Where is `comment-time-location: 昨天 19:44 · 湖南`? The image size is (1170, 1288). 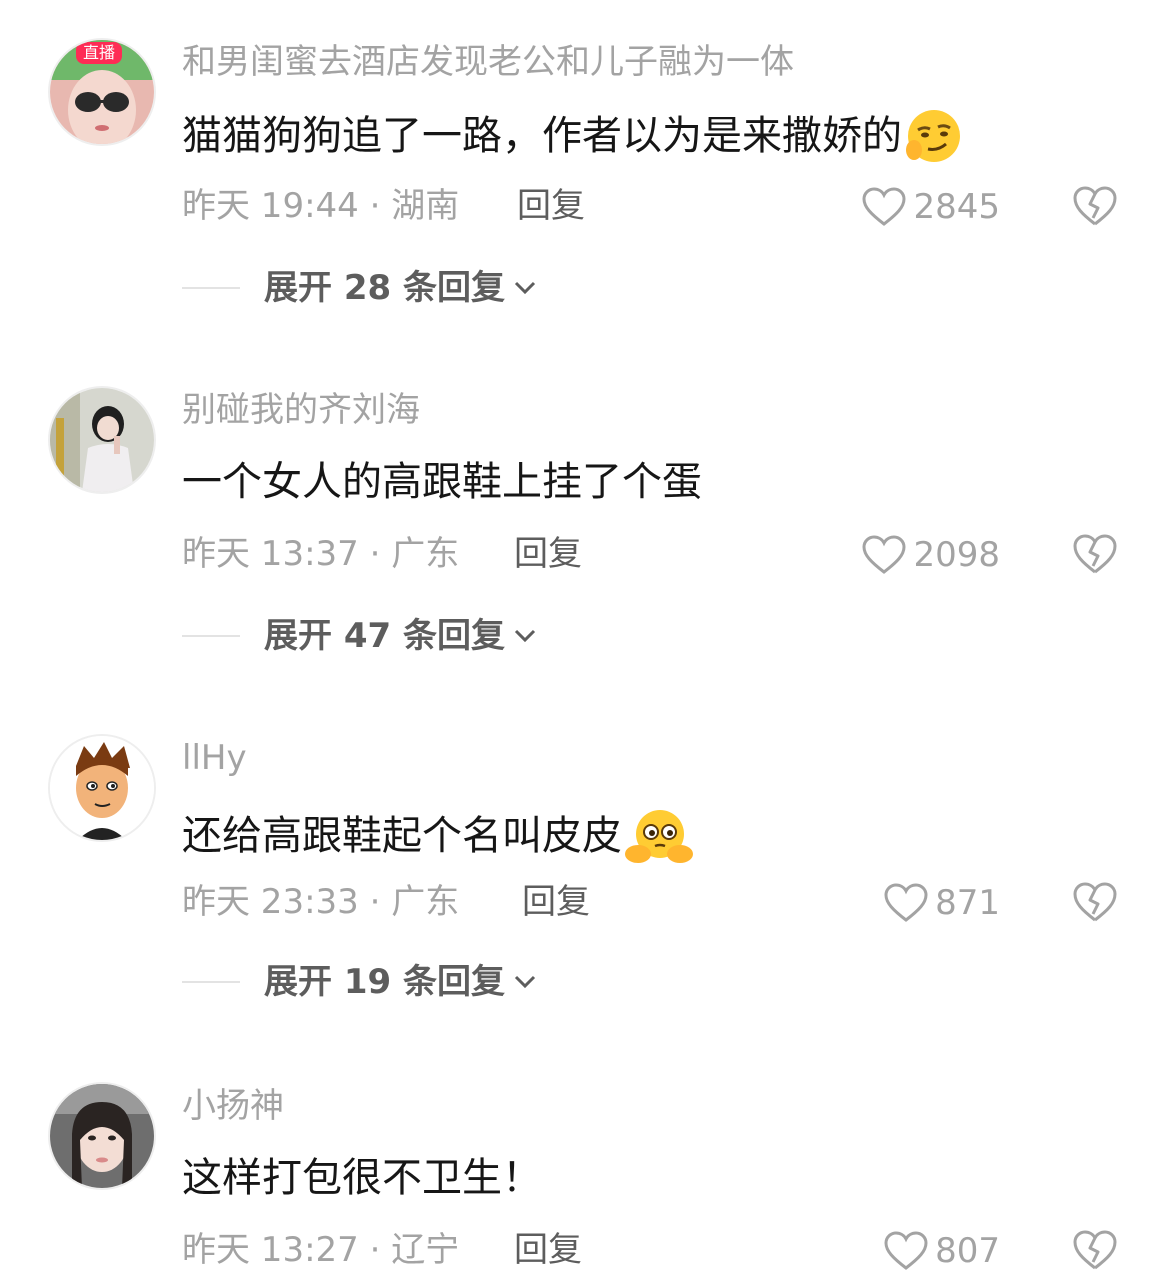
comment-time-location: 昨天 19:44 · 湖南 is located at coordinates (321, 206).